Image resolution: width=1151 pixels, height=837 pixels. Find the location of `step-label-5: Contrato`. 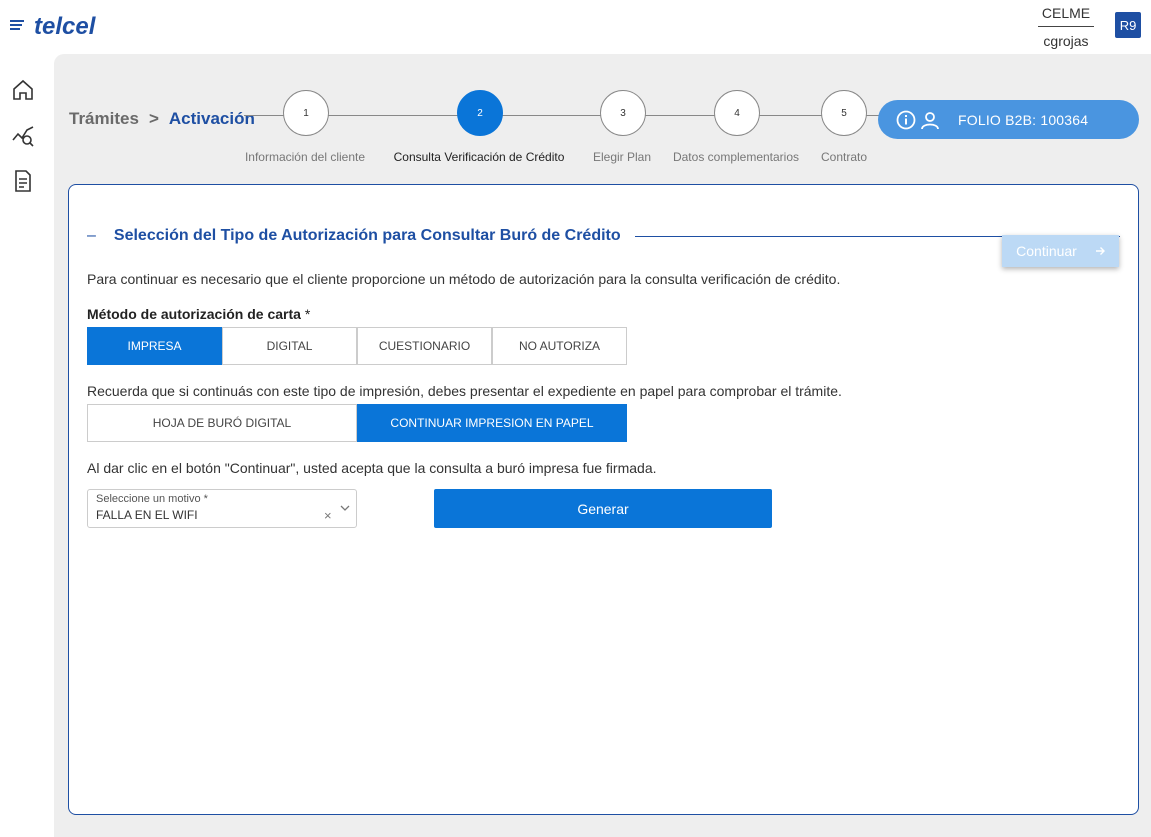

step-label-5: Contrato is located at coordinates (844, 157).